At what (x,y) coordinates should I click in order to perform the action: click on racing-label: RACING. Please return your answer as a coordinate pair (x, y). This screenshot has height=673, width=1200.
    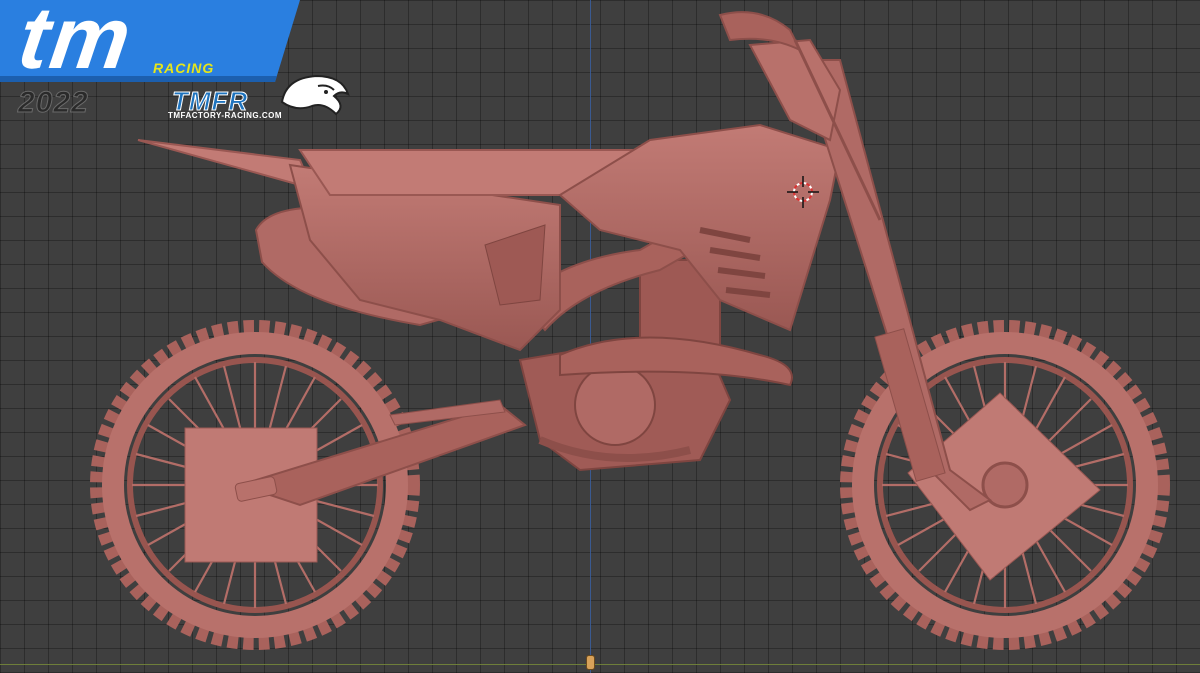
    Looking at the image, I should click on (184, 68).